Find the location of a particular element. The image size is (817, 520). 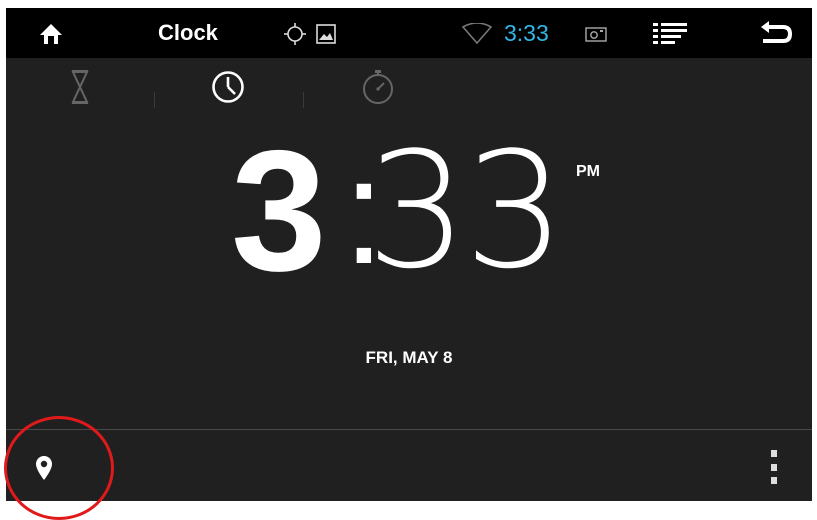

tab-stopwatch is located at coordinates (378, 89).